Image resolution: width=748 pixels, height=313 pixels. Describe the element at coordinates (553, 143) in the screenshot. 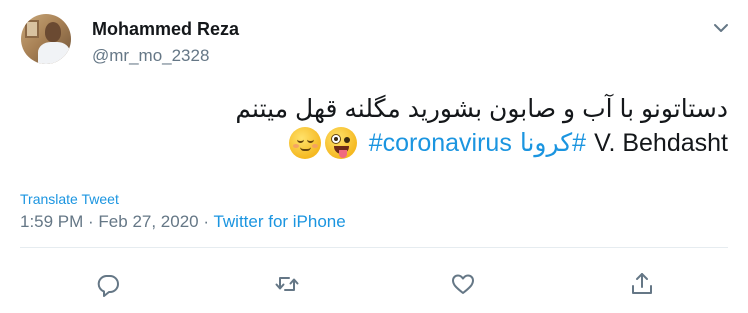

I see `hashtag-corona-persian: #کرونا` at that location.